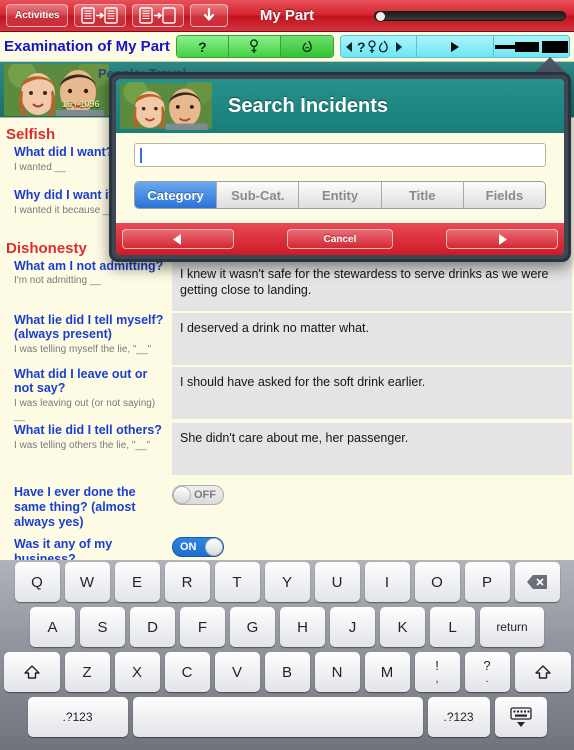 The width and height of the screenshot is (574, 750). What do you see at coordinates (198, 495) in the screenshot?
I see `toggle-switch-off: OFF` at bounding box center [198, 495].